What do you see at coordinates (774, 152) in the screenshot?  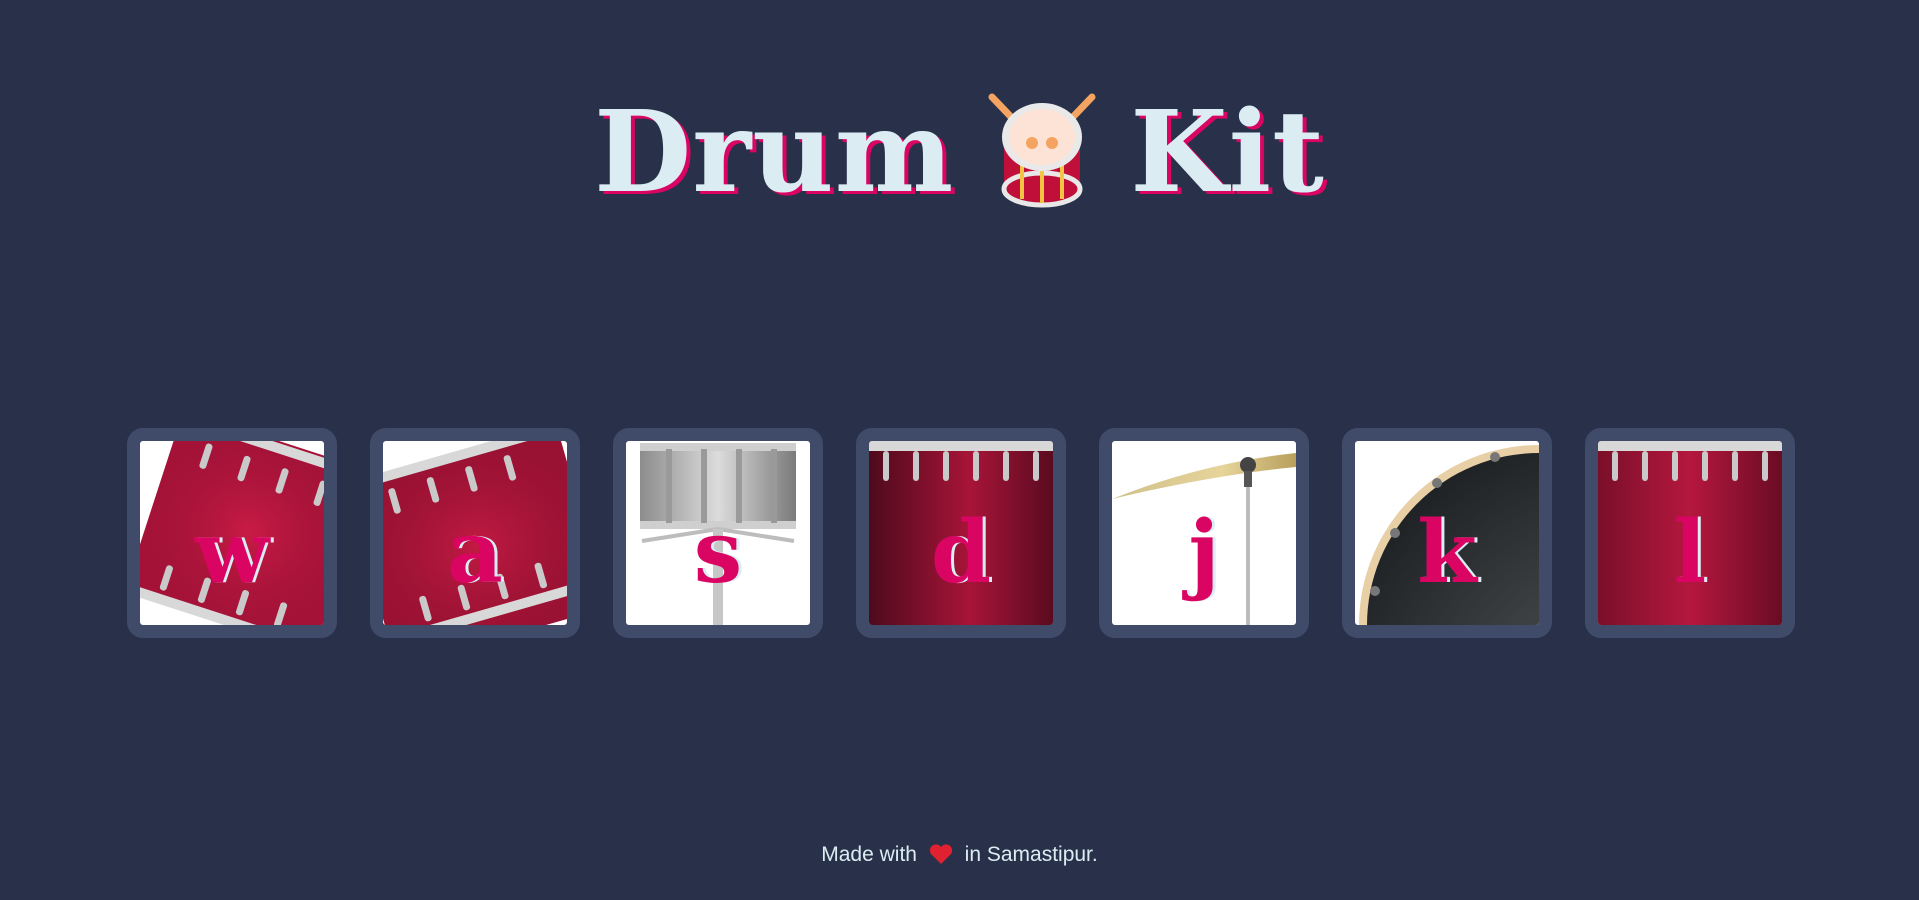 I see `title-word-drum: Drum` at bounding box center [774, 152].